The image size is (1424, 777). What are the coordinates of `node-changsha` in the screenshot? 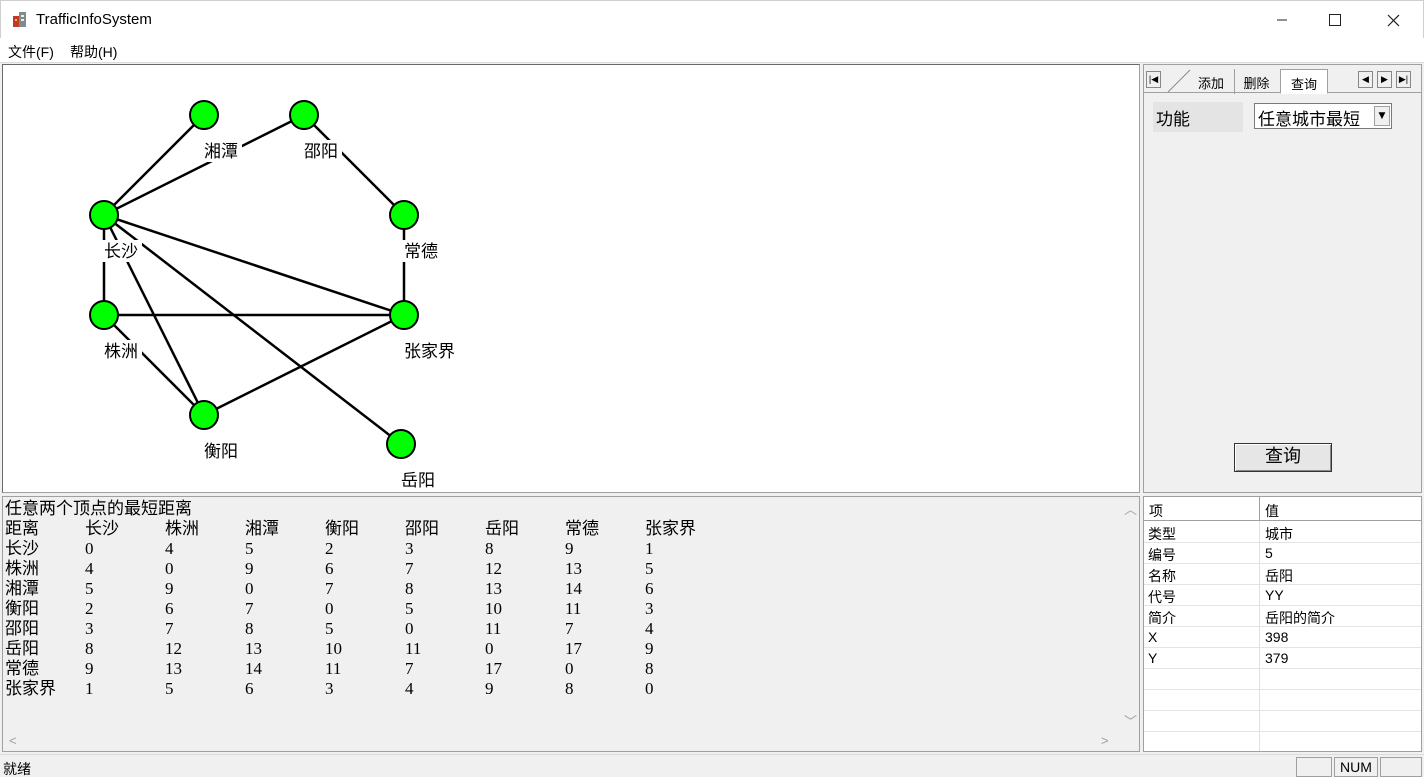 It's located at (104, 215).